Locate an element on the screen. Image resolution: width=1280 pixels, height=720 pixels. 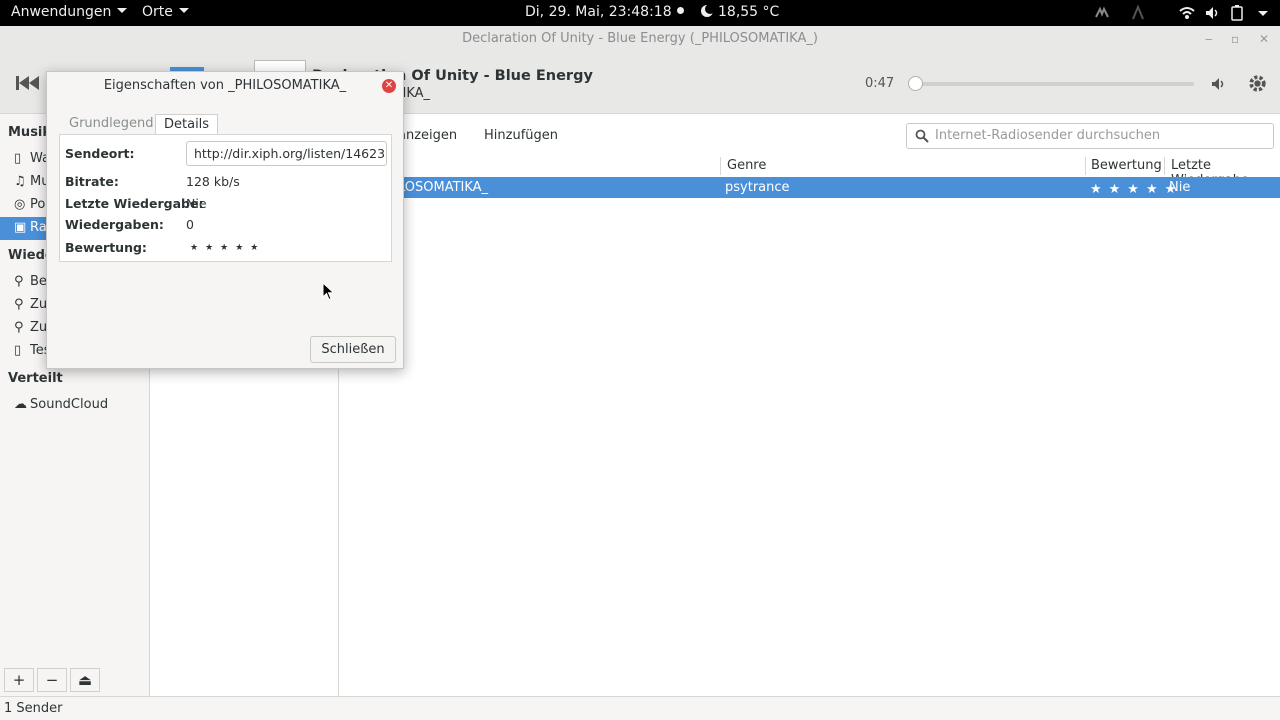
rating-stars: ★★★★★ is located at coordinates (227, 248).